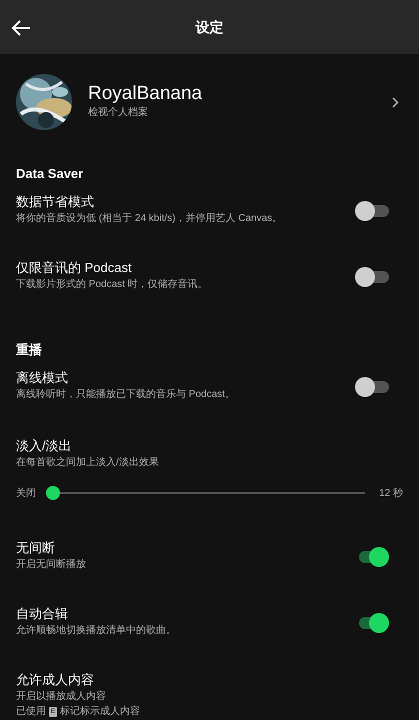  Describe the element at coordinates (55, 202) in the screenshot. I see `setting-title: 数据节省模式` at that location.